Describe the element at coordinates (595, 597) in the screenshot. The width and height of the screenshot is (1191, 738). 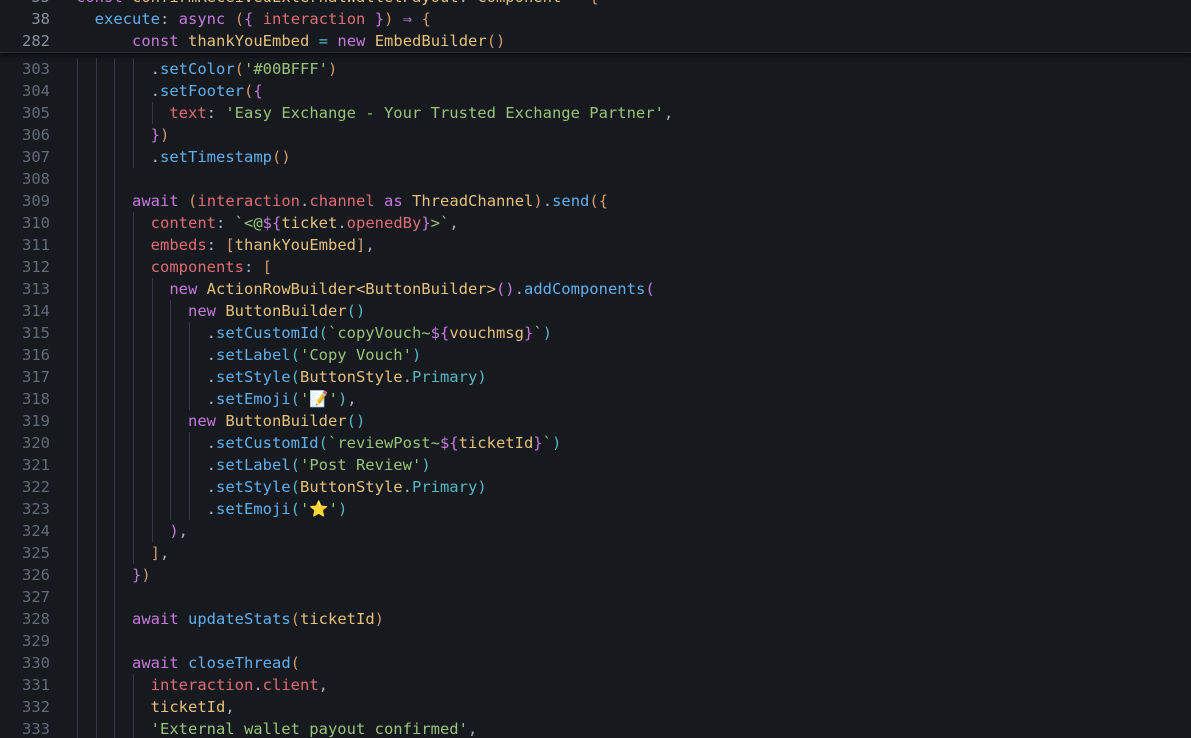
I see `code-line: 327` at that location.